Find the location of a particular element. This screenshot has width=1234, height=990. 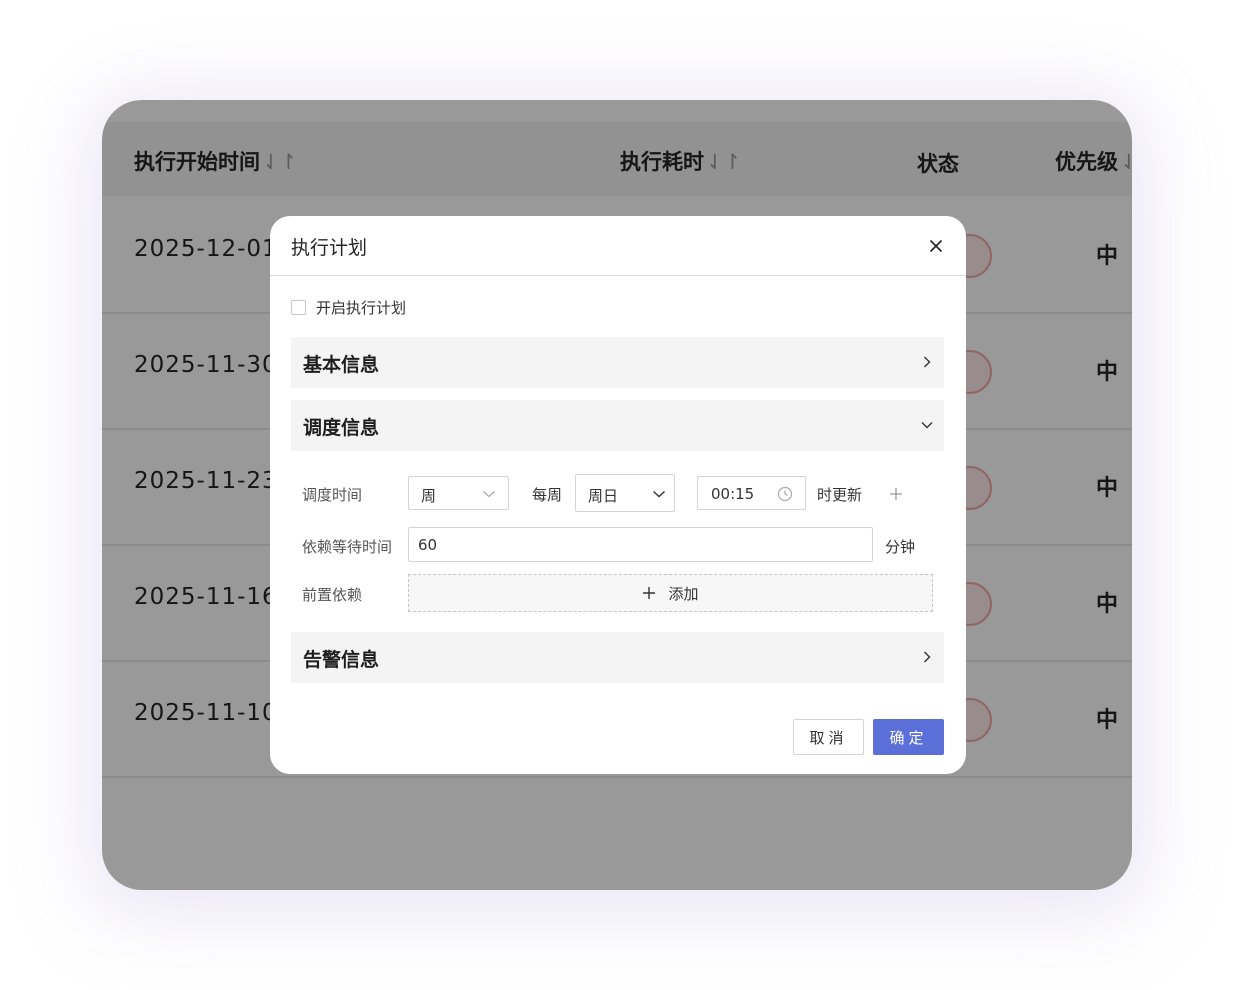

dialog-header: 执行计划 is located at coordinates (618, 246).